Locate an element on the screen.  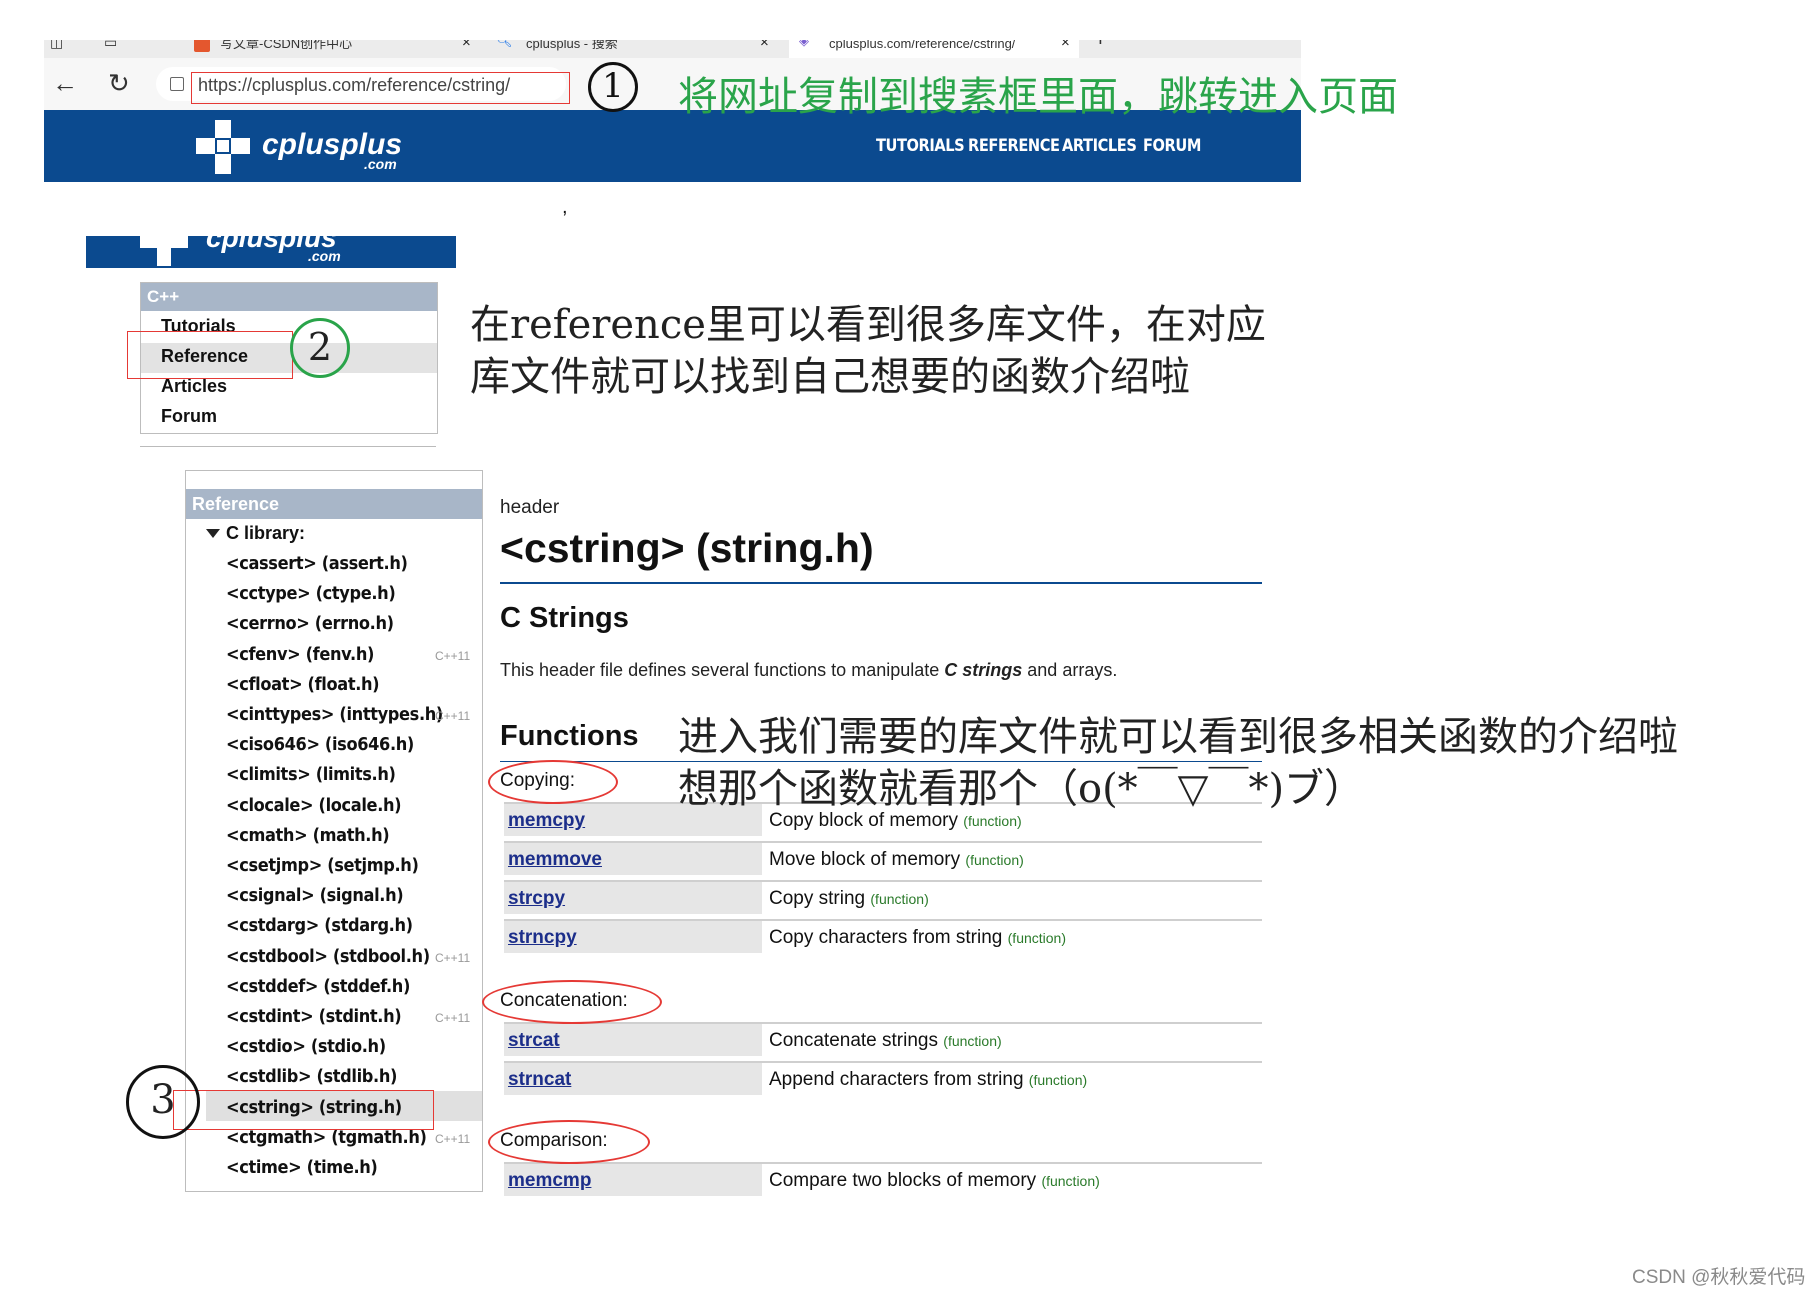
reference-item: <cassert> (assert.h) is located at coordinates (317, 563).